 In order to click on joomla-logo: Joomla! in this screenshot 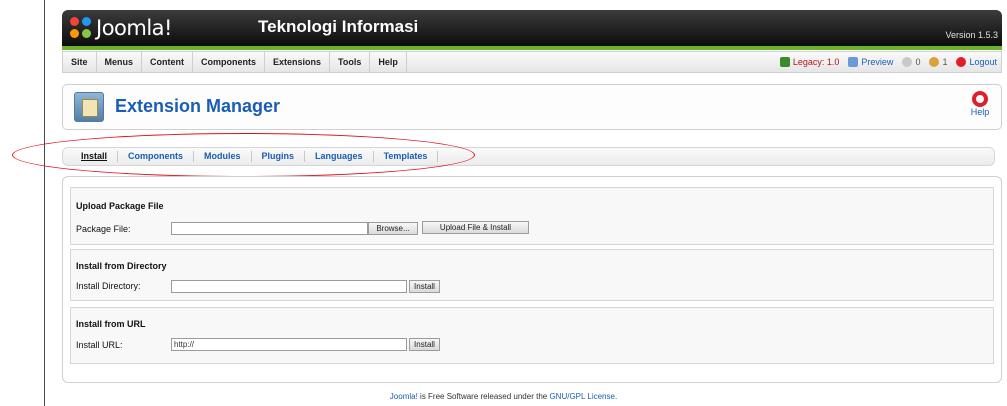, I will do `click(121, 28)`.